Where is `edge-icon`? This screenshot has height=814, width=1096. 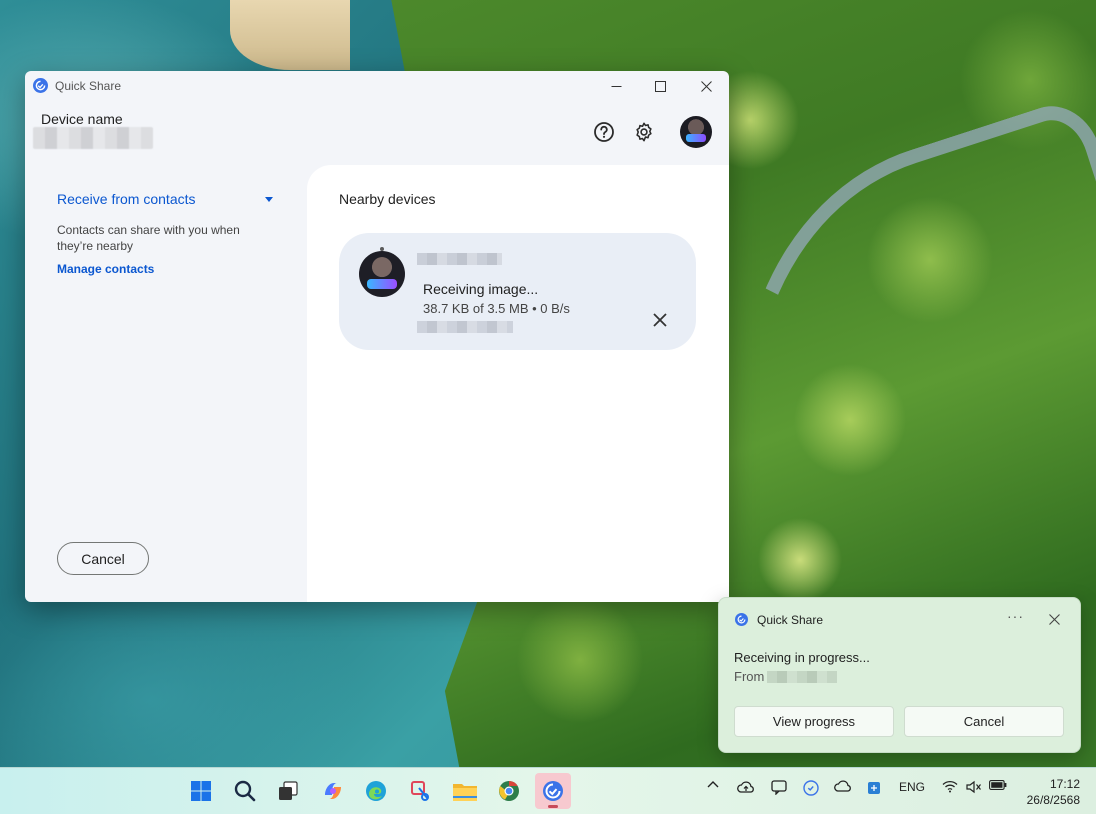 edge-icon is located at coordinates (376, 791).